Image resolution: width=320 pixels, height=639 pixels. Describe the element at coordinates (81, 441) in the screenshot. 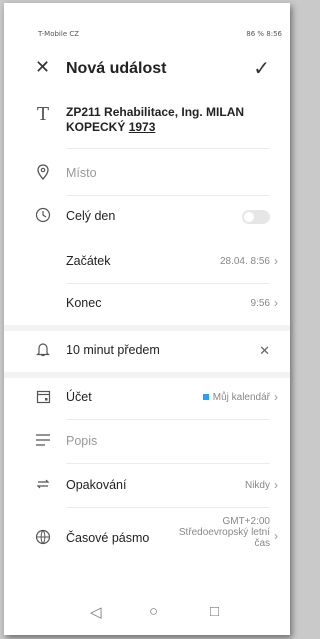

I see `description-input: Popis` at that location.